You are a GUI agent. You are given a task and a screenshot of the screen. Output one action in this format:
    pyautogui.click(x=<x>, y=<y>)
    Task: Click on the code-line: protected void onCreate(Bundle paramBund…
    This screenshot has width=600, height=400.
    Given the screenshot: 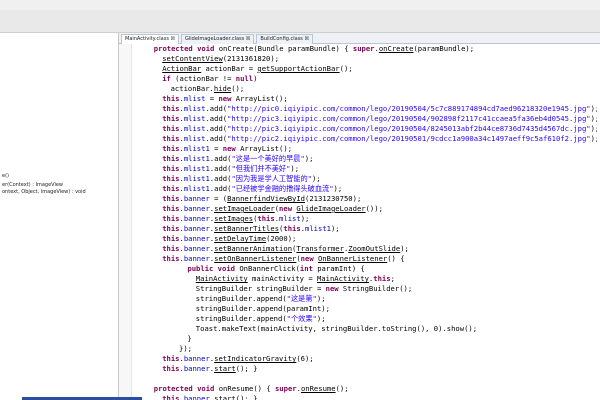 What is the action you would take?
    pyautogui.click(x=314, y=49)
    